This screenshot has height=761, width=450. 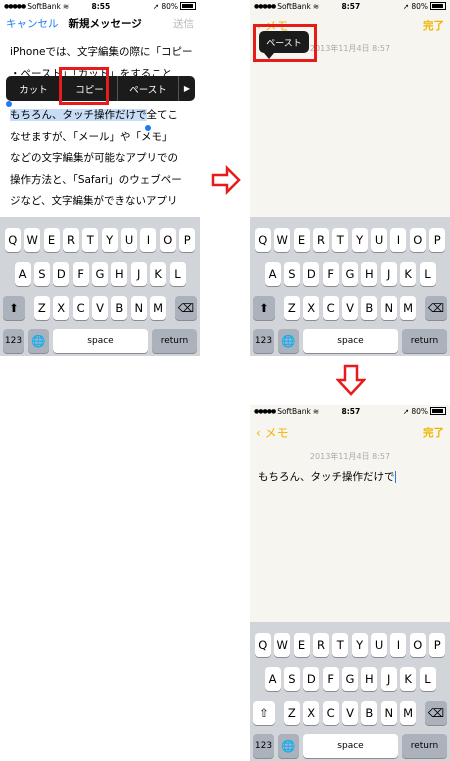 I want to click on paste-menu-item: ペースト, so click(x=148, y=88).